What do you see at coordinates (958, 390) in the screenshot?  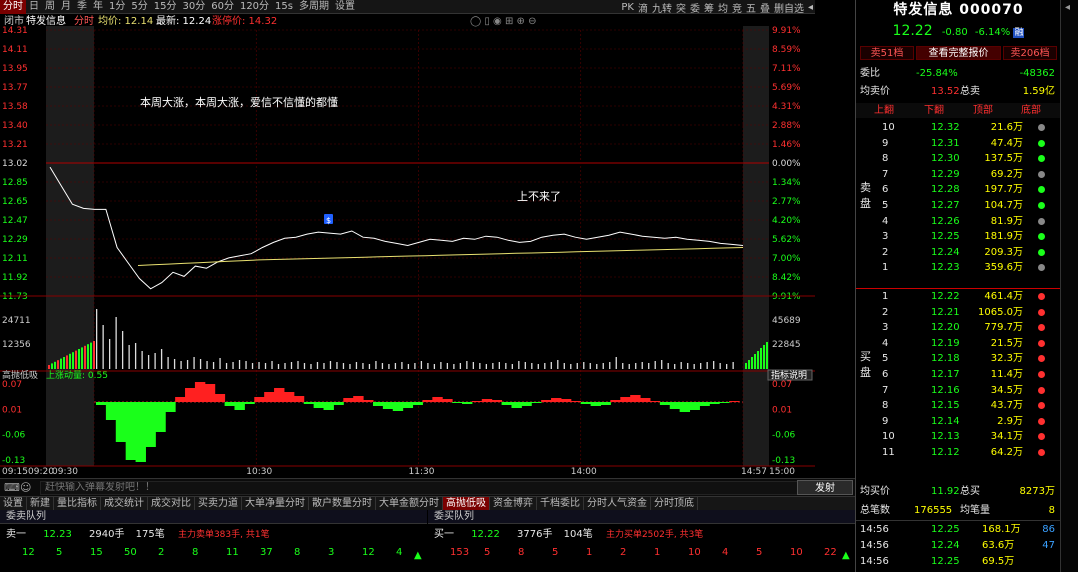 I see `depth-row: 7 12.16 34.5万` at bounding box center [958, 390].